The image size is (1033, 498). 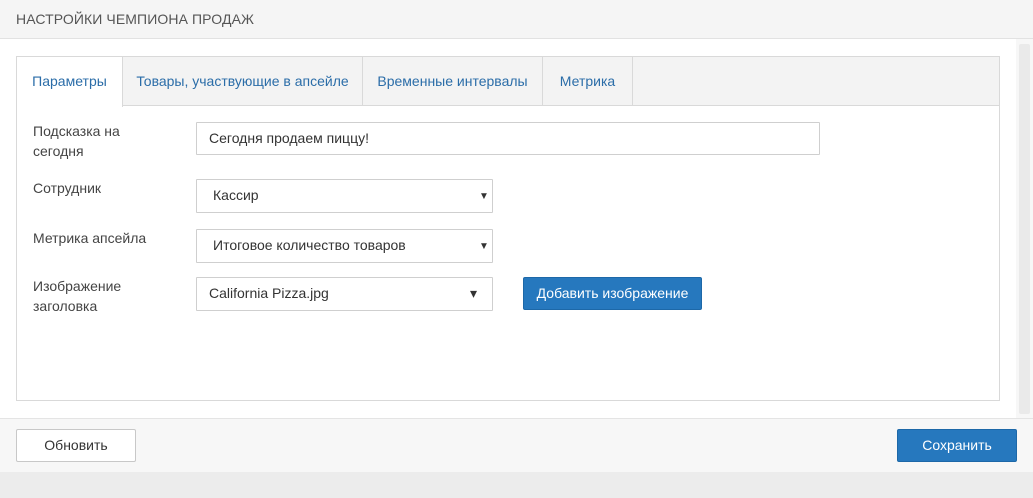 I want to click on add-image-button: Добавить изображение, so click(x=612, y=293).